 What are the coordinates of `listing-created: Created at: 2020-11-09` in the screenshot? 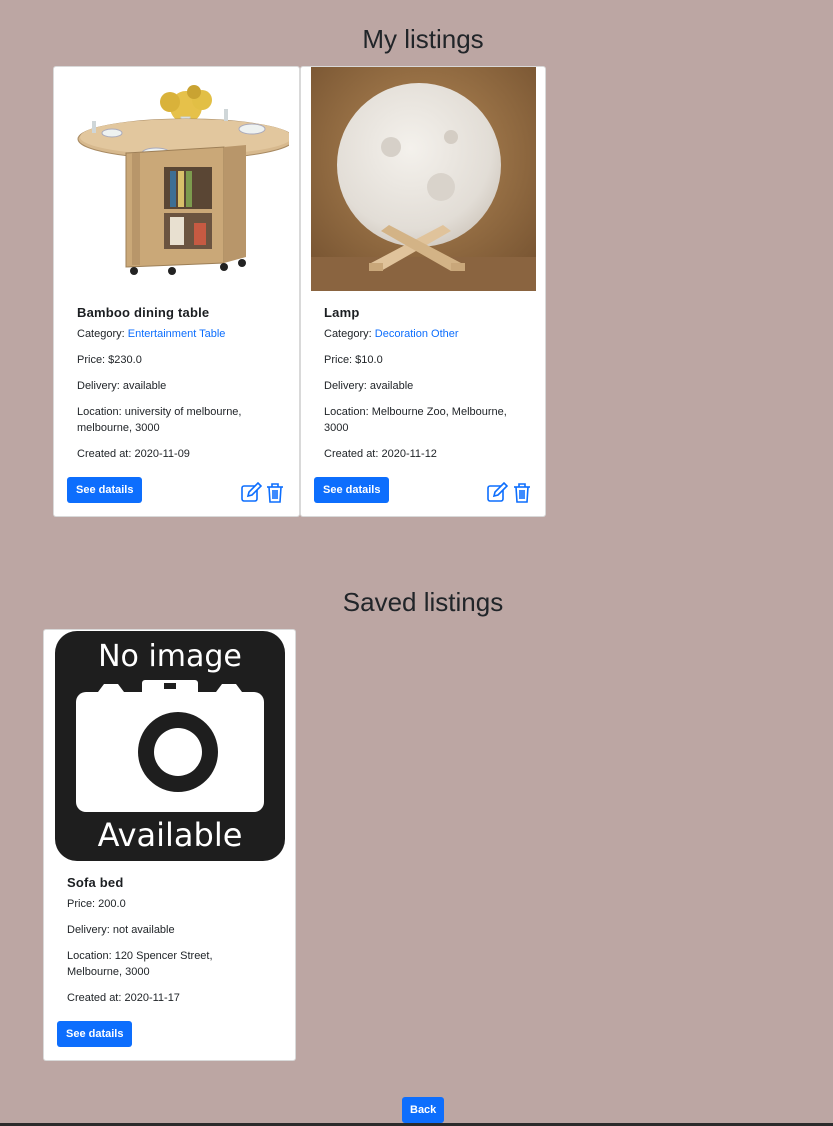 It's located at (133, 454).